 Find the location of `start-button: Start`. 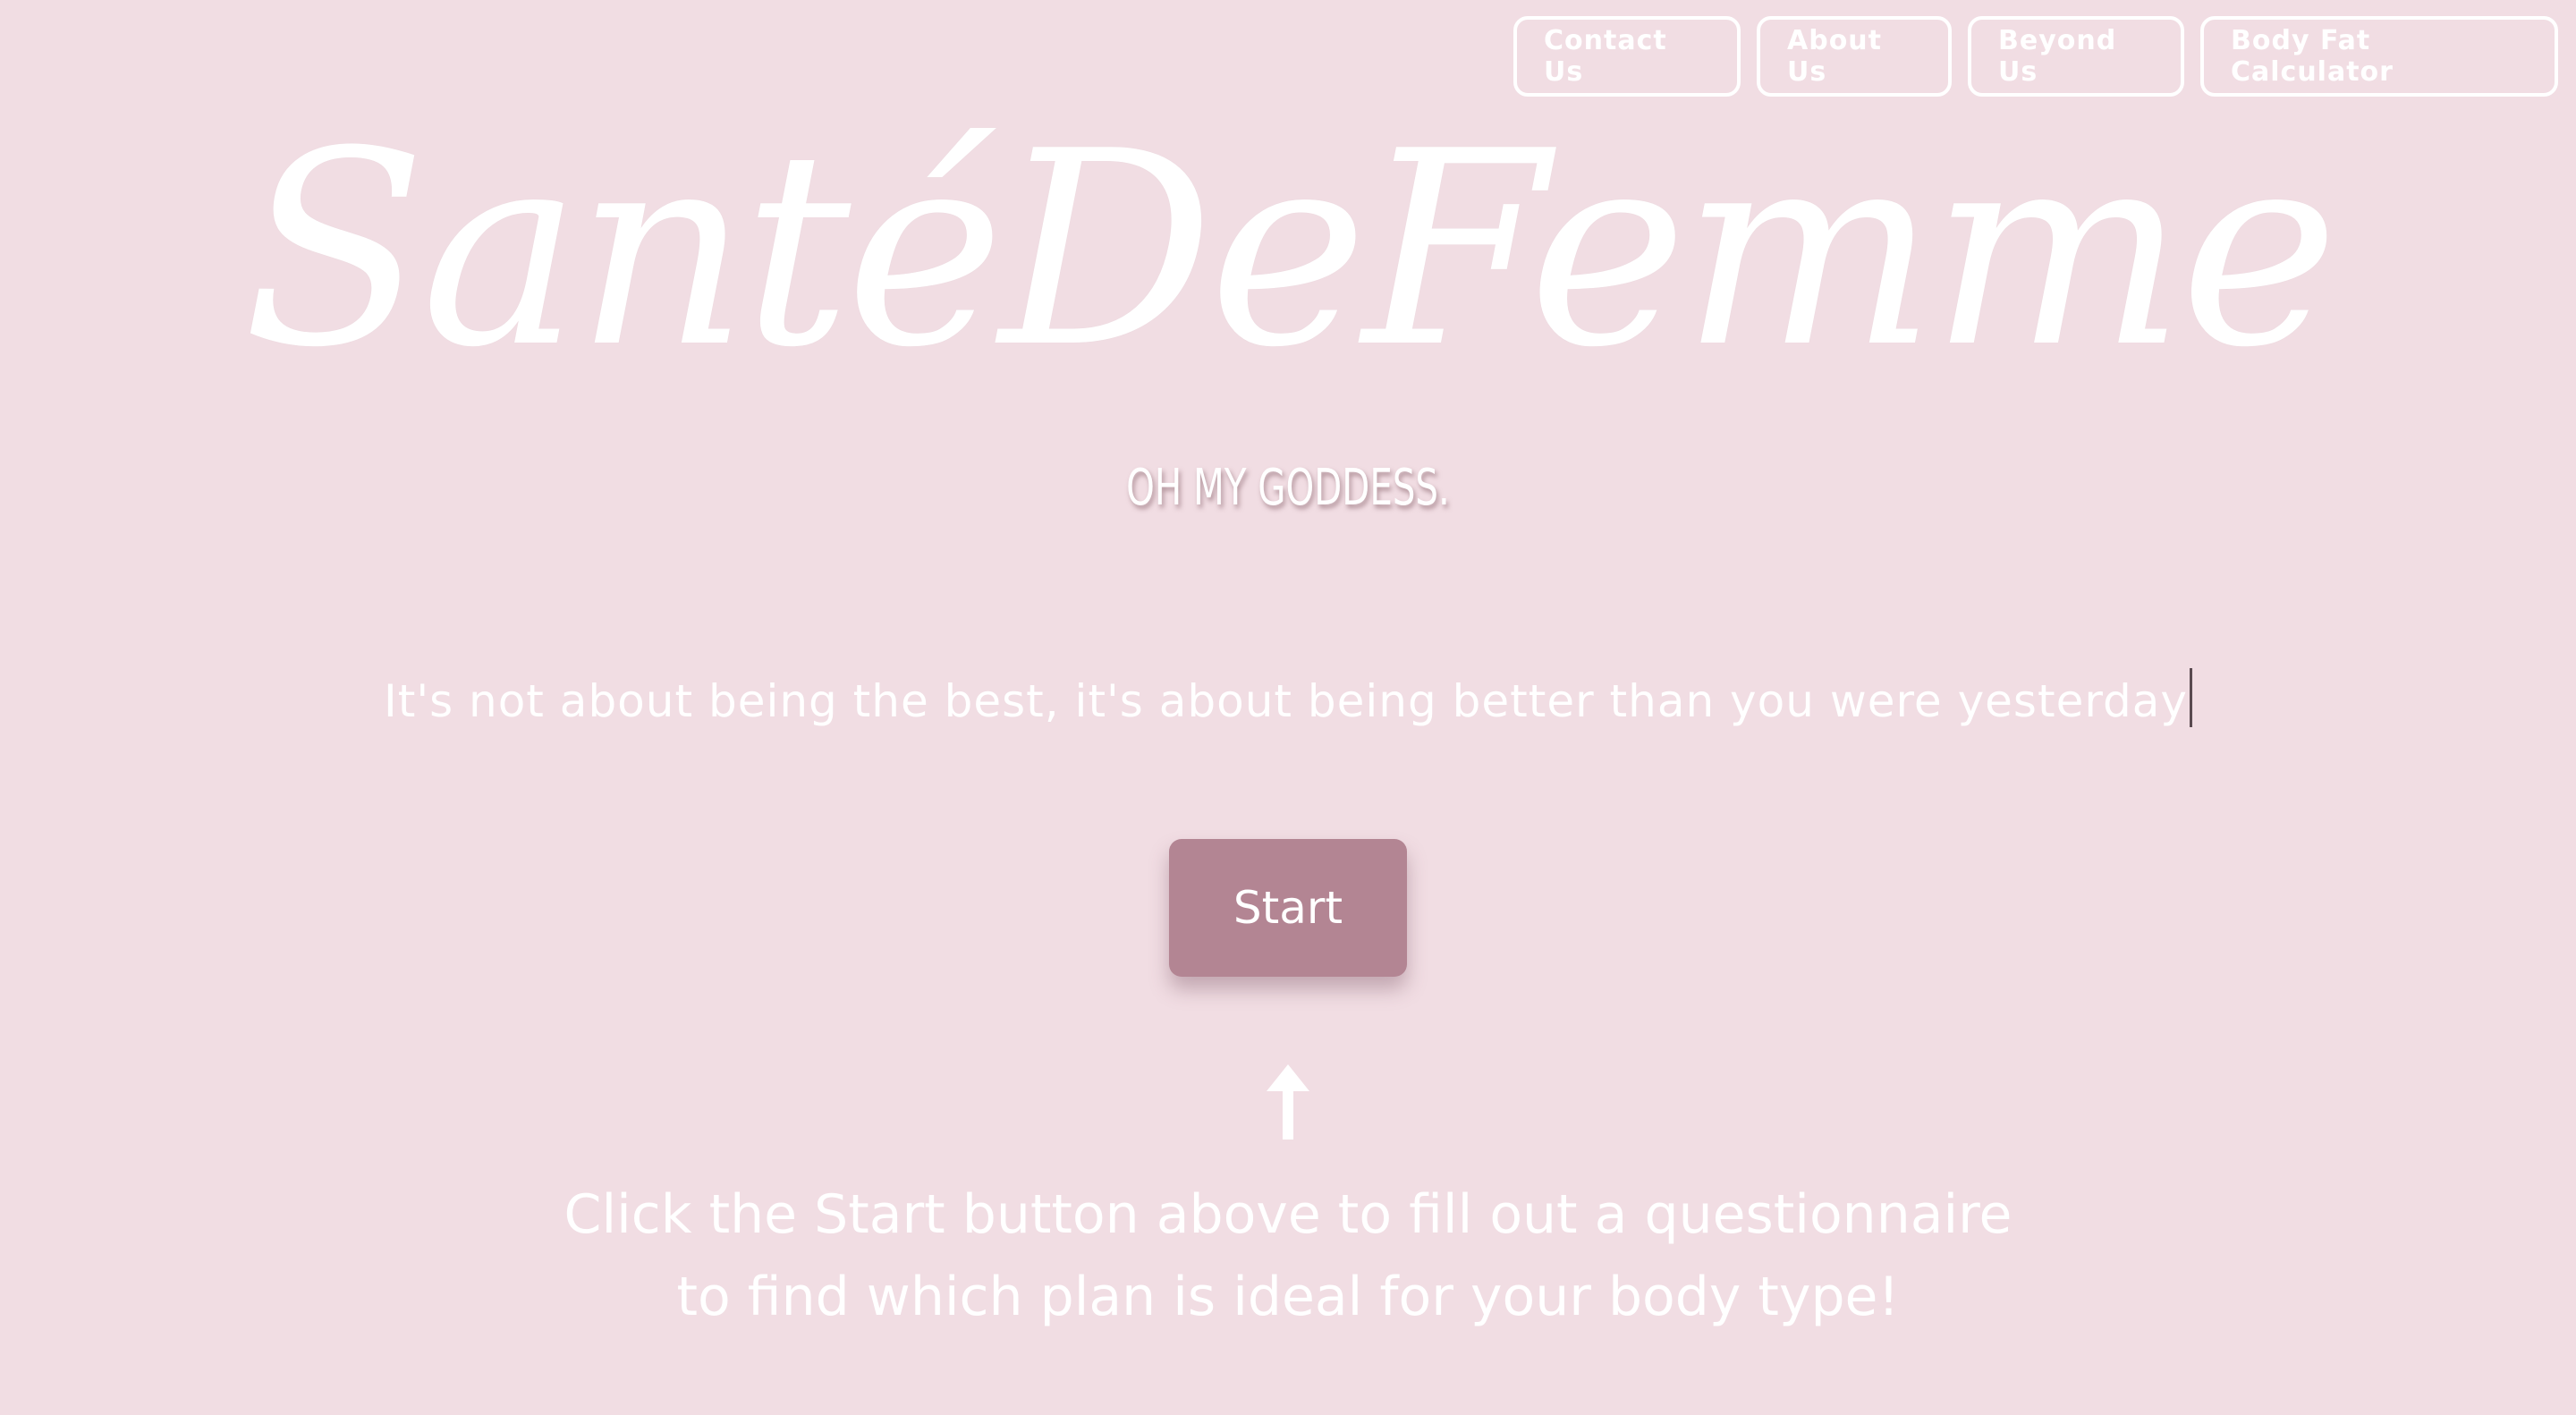

start-button: Start is located at coordinates (1288, 908).